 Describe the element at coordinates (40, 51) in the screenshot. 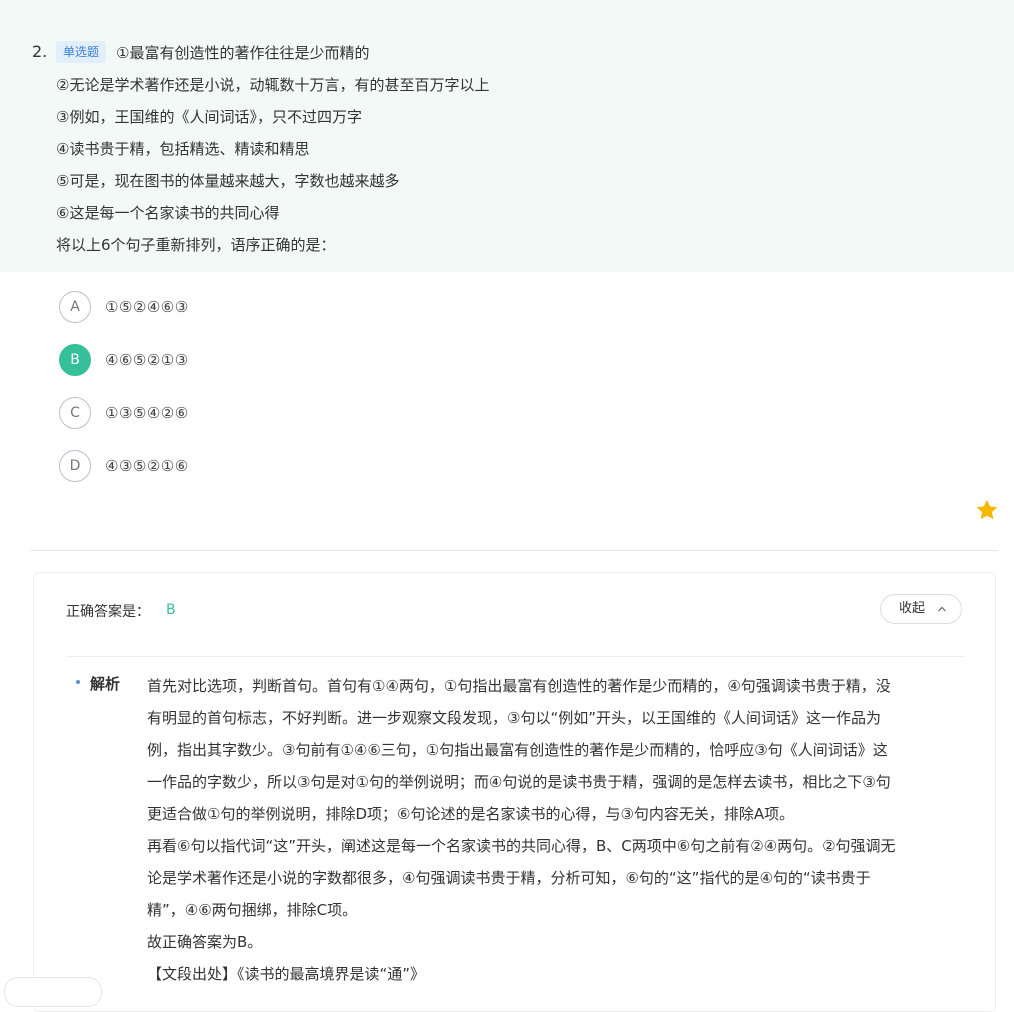

I see `question-number: 2.` at that location.